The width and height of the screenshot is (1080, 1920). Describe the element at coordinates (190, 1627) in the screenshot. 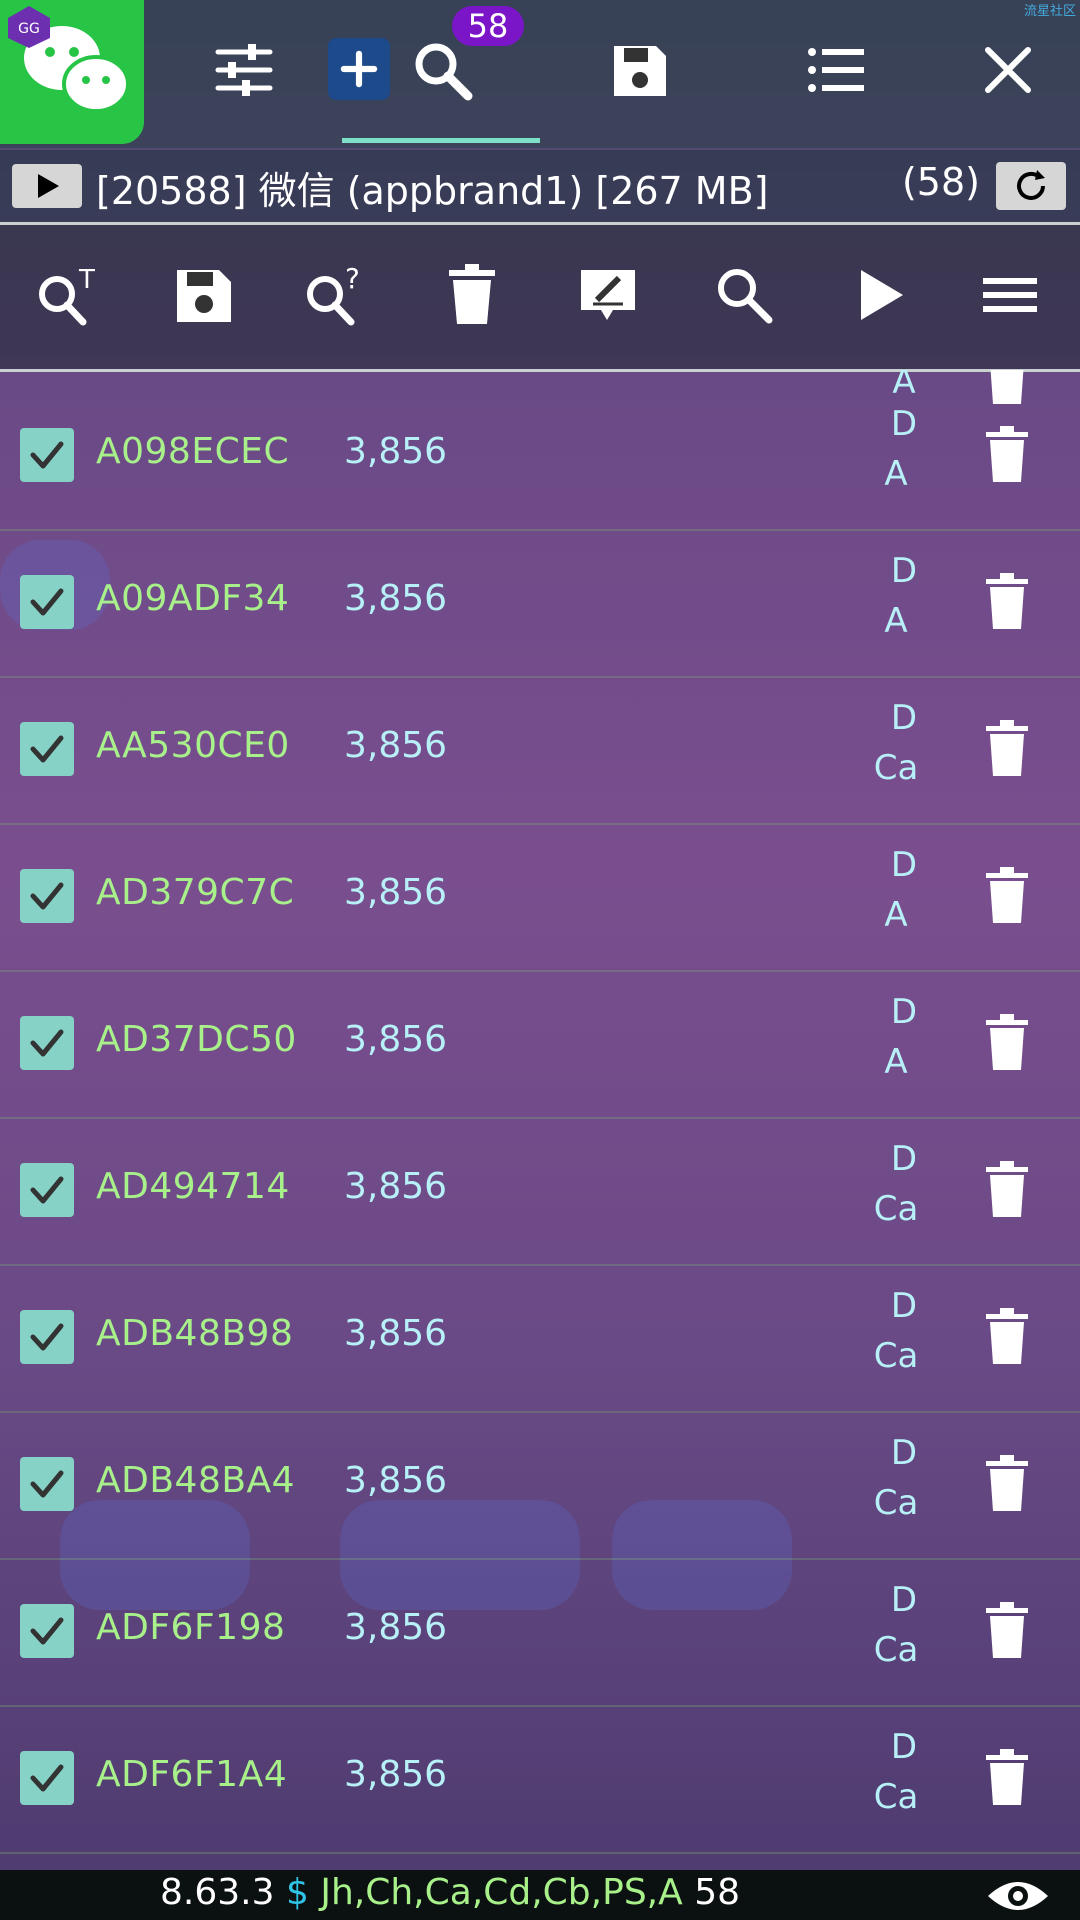

I see `row-address: ADF6F198` at that location.